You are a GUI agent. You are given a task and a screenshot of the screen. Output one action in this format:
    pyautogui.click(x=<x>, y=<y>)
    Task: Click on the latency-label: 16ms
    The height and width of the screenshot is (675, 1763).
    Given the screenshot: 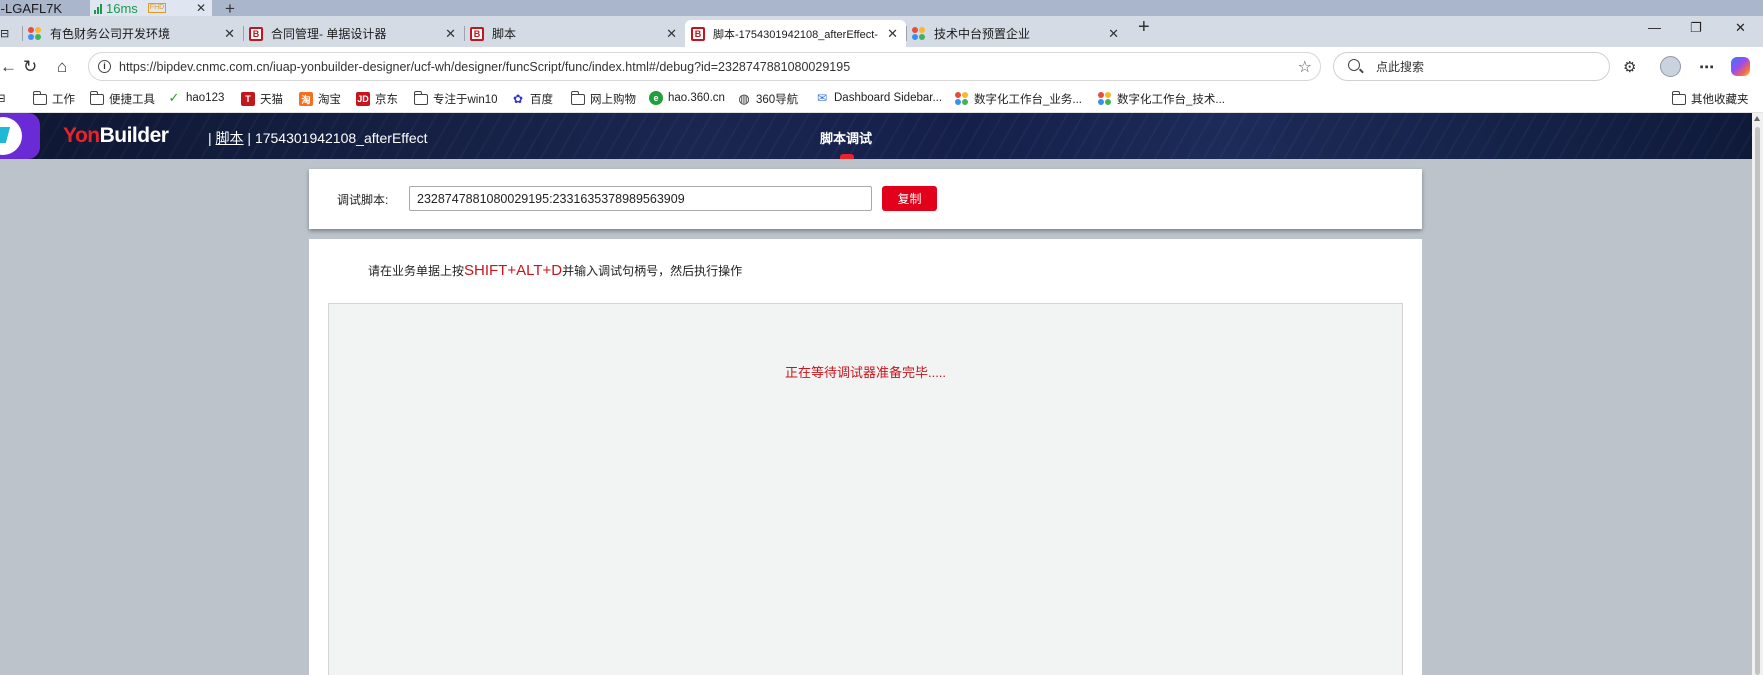 What is the action you would take?
    pyautogui.click(x=122, y=8)
    